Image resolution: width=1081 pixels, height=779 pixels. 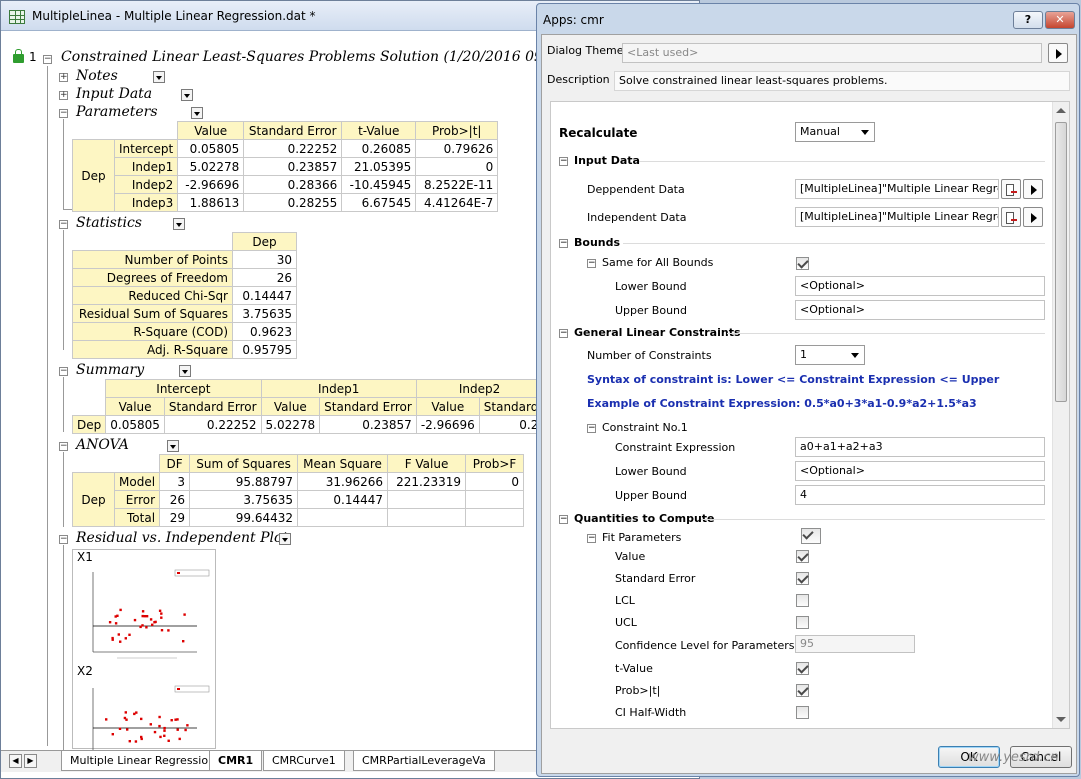 I want to click on fit-parameters-checkbox, so click(x=811, y=536).